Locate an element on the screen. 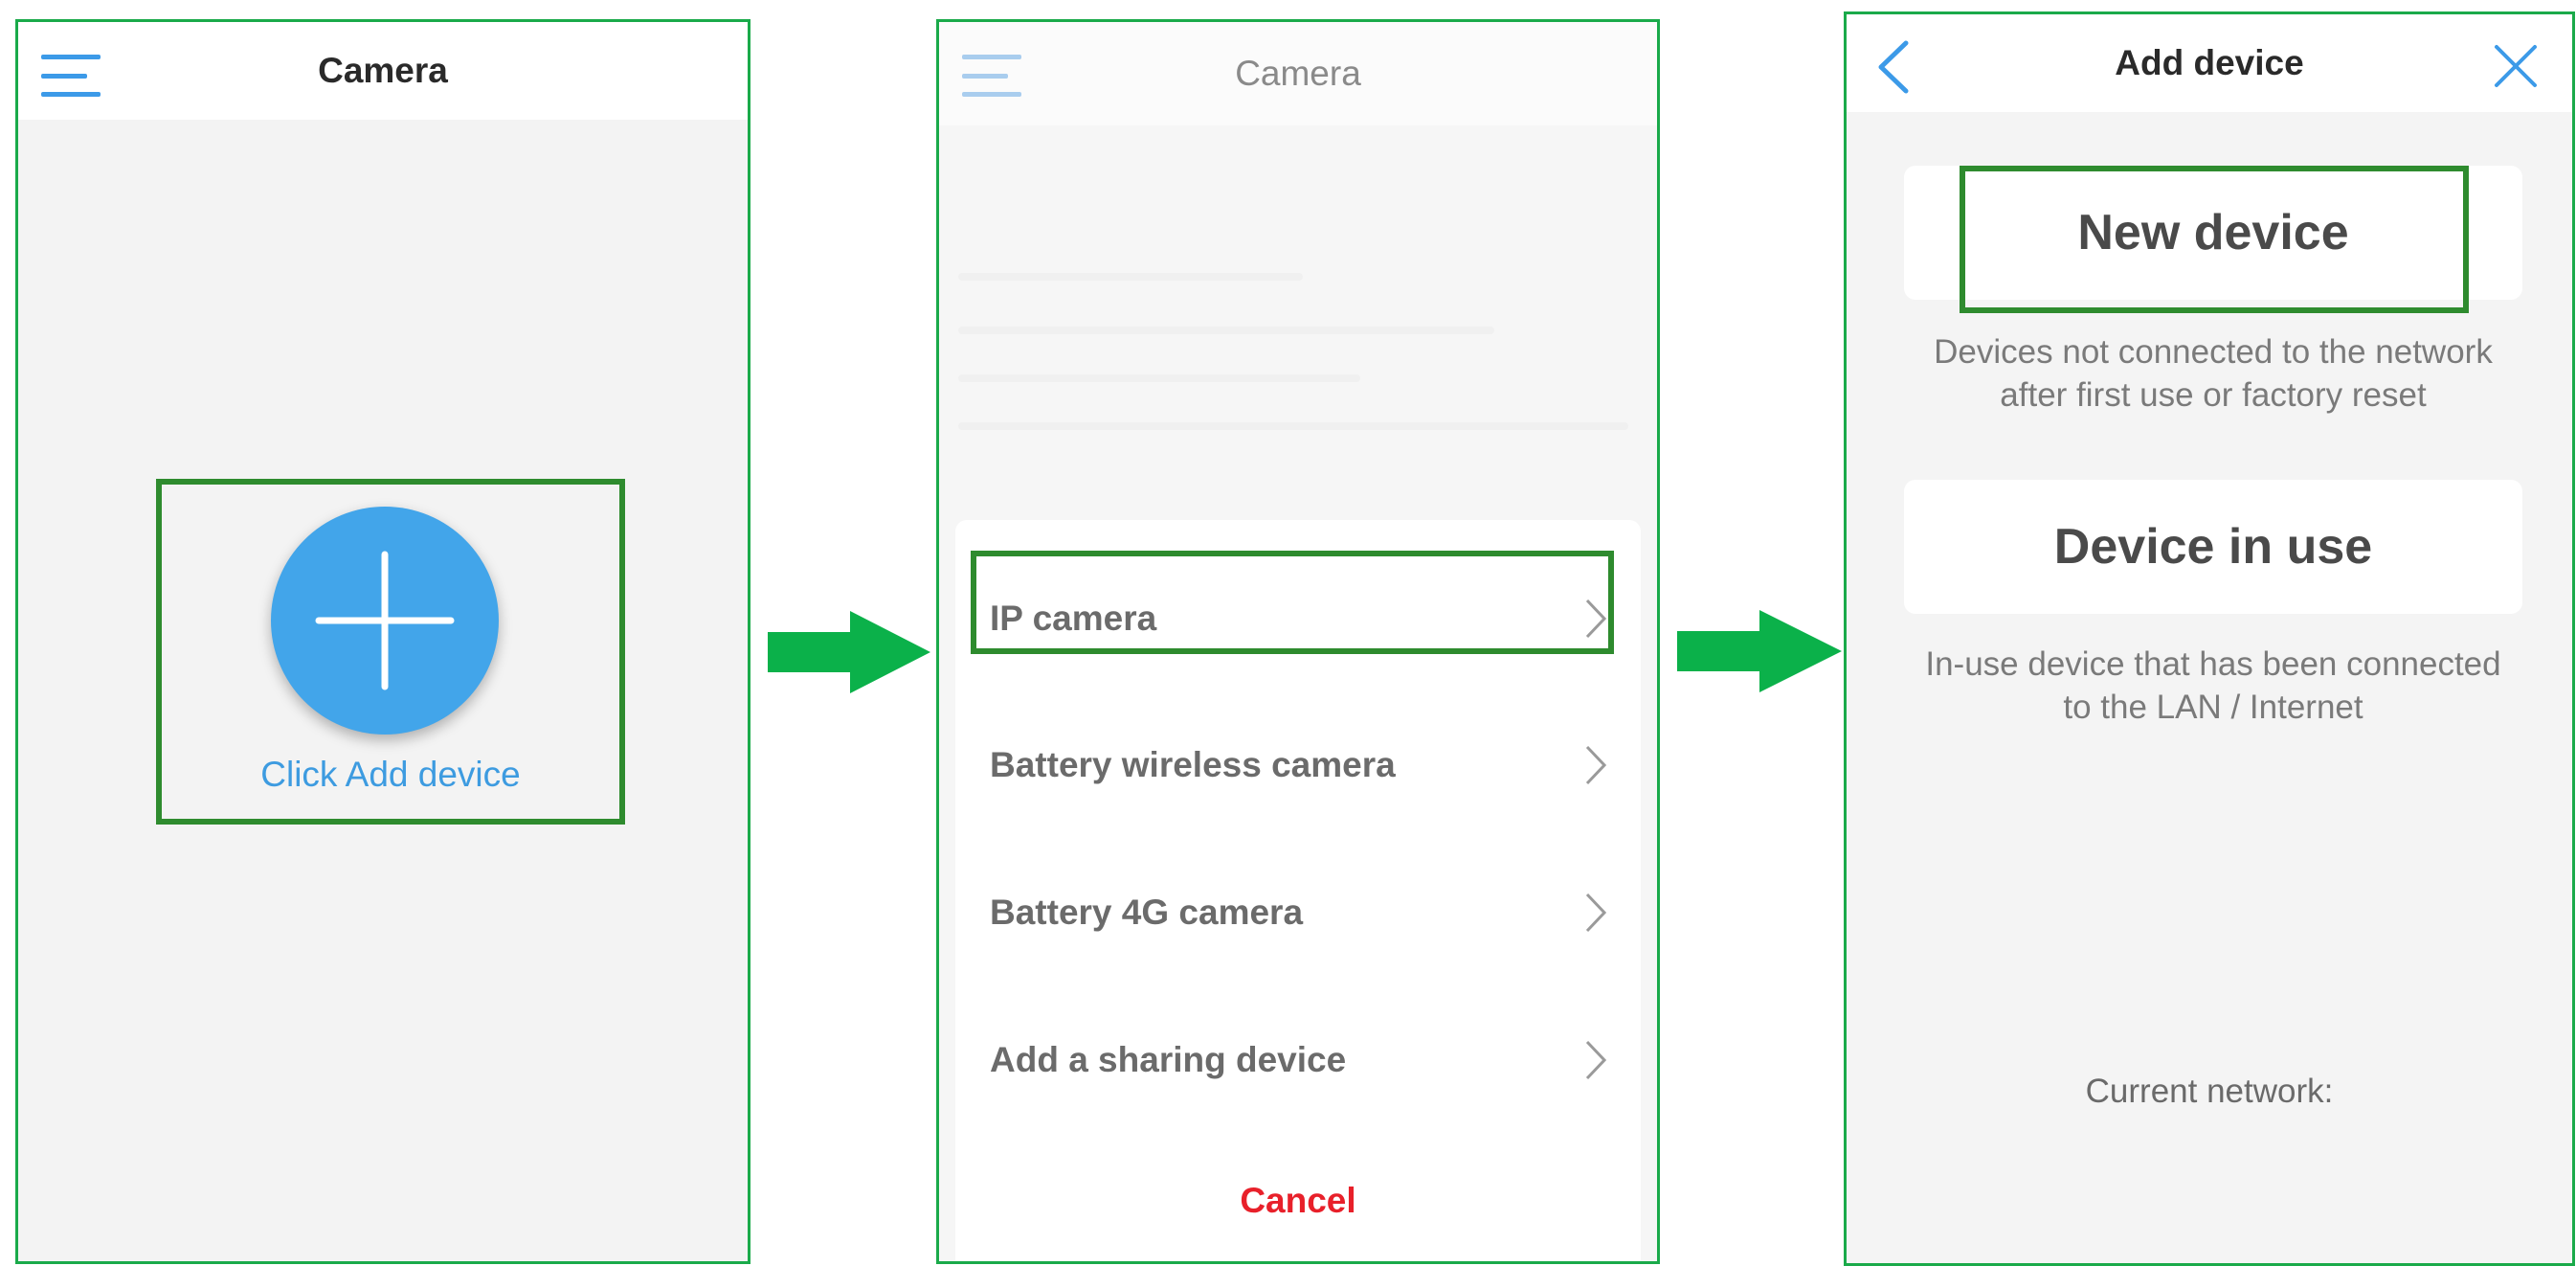 Image resolution: width=2576 pixels, height=1266 pixels. menu-item-battery-4g-camera: Battery 4G camera is located at coordinates (1298, 913).